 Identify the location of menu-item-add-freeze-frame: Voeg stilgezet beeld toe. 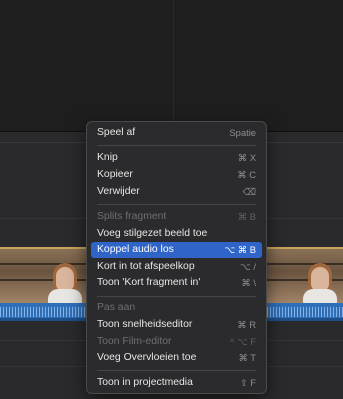
(176, 234).